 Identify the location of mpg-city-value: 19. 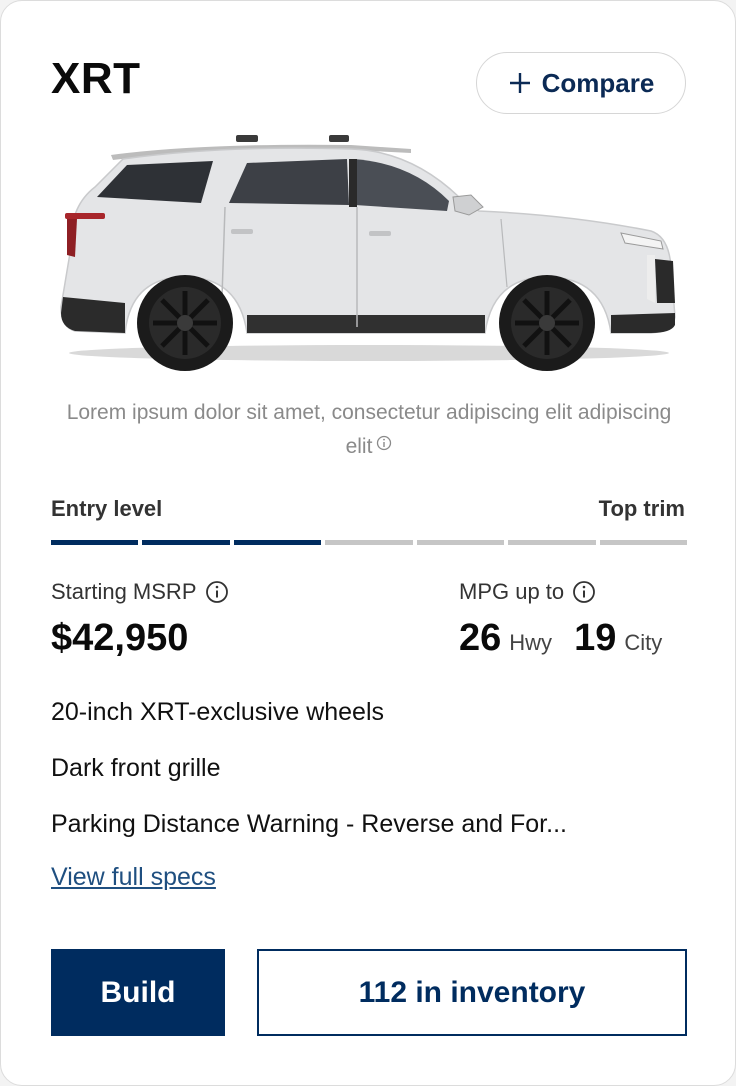
(595, 638).